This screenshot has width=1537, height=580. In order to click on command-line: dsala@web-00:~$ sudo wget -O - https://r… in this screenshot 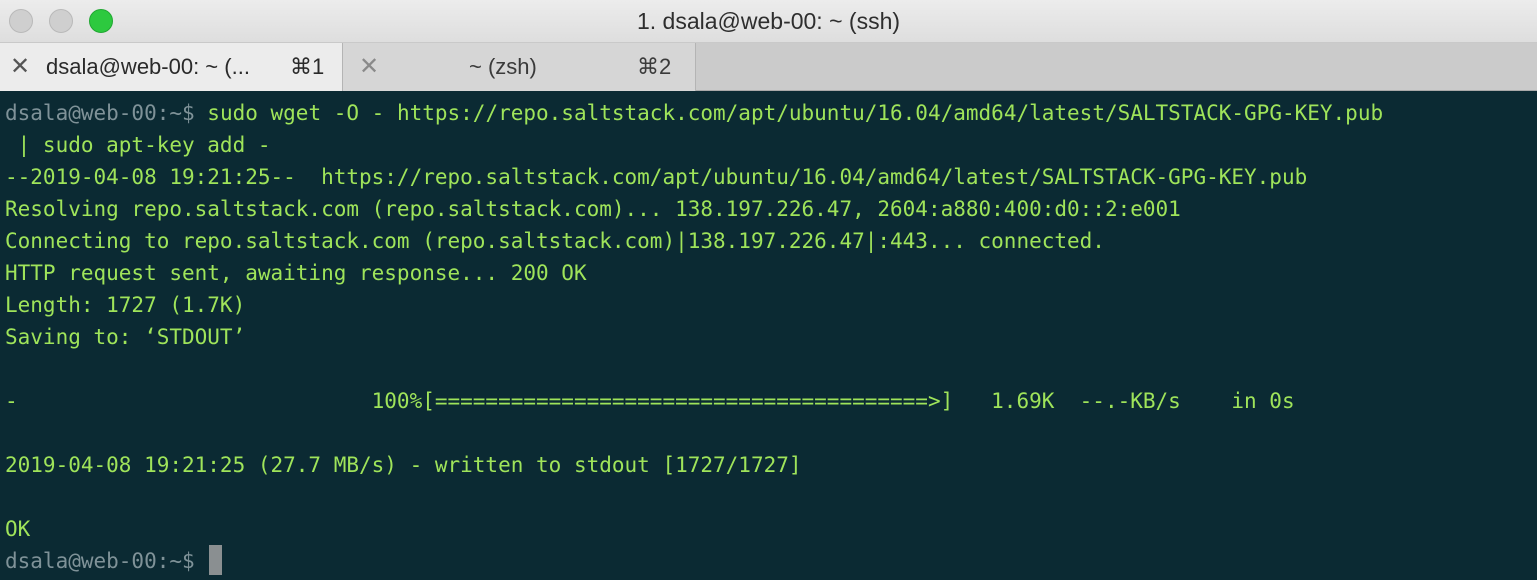, I will do `click(771, 113)`.